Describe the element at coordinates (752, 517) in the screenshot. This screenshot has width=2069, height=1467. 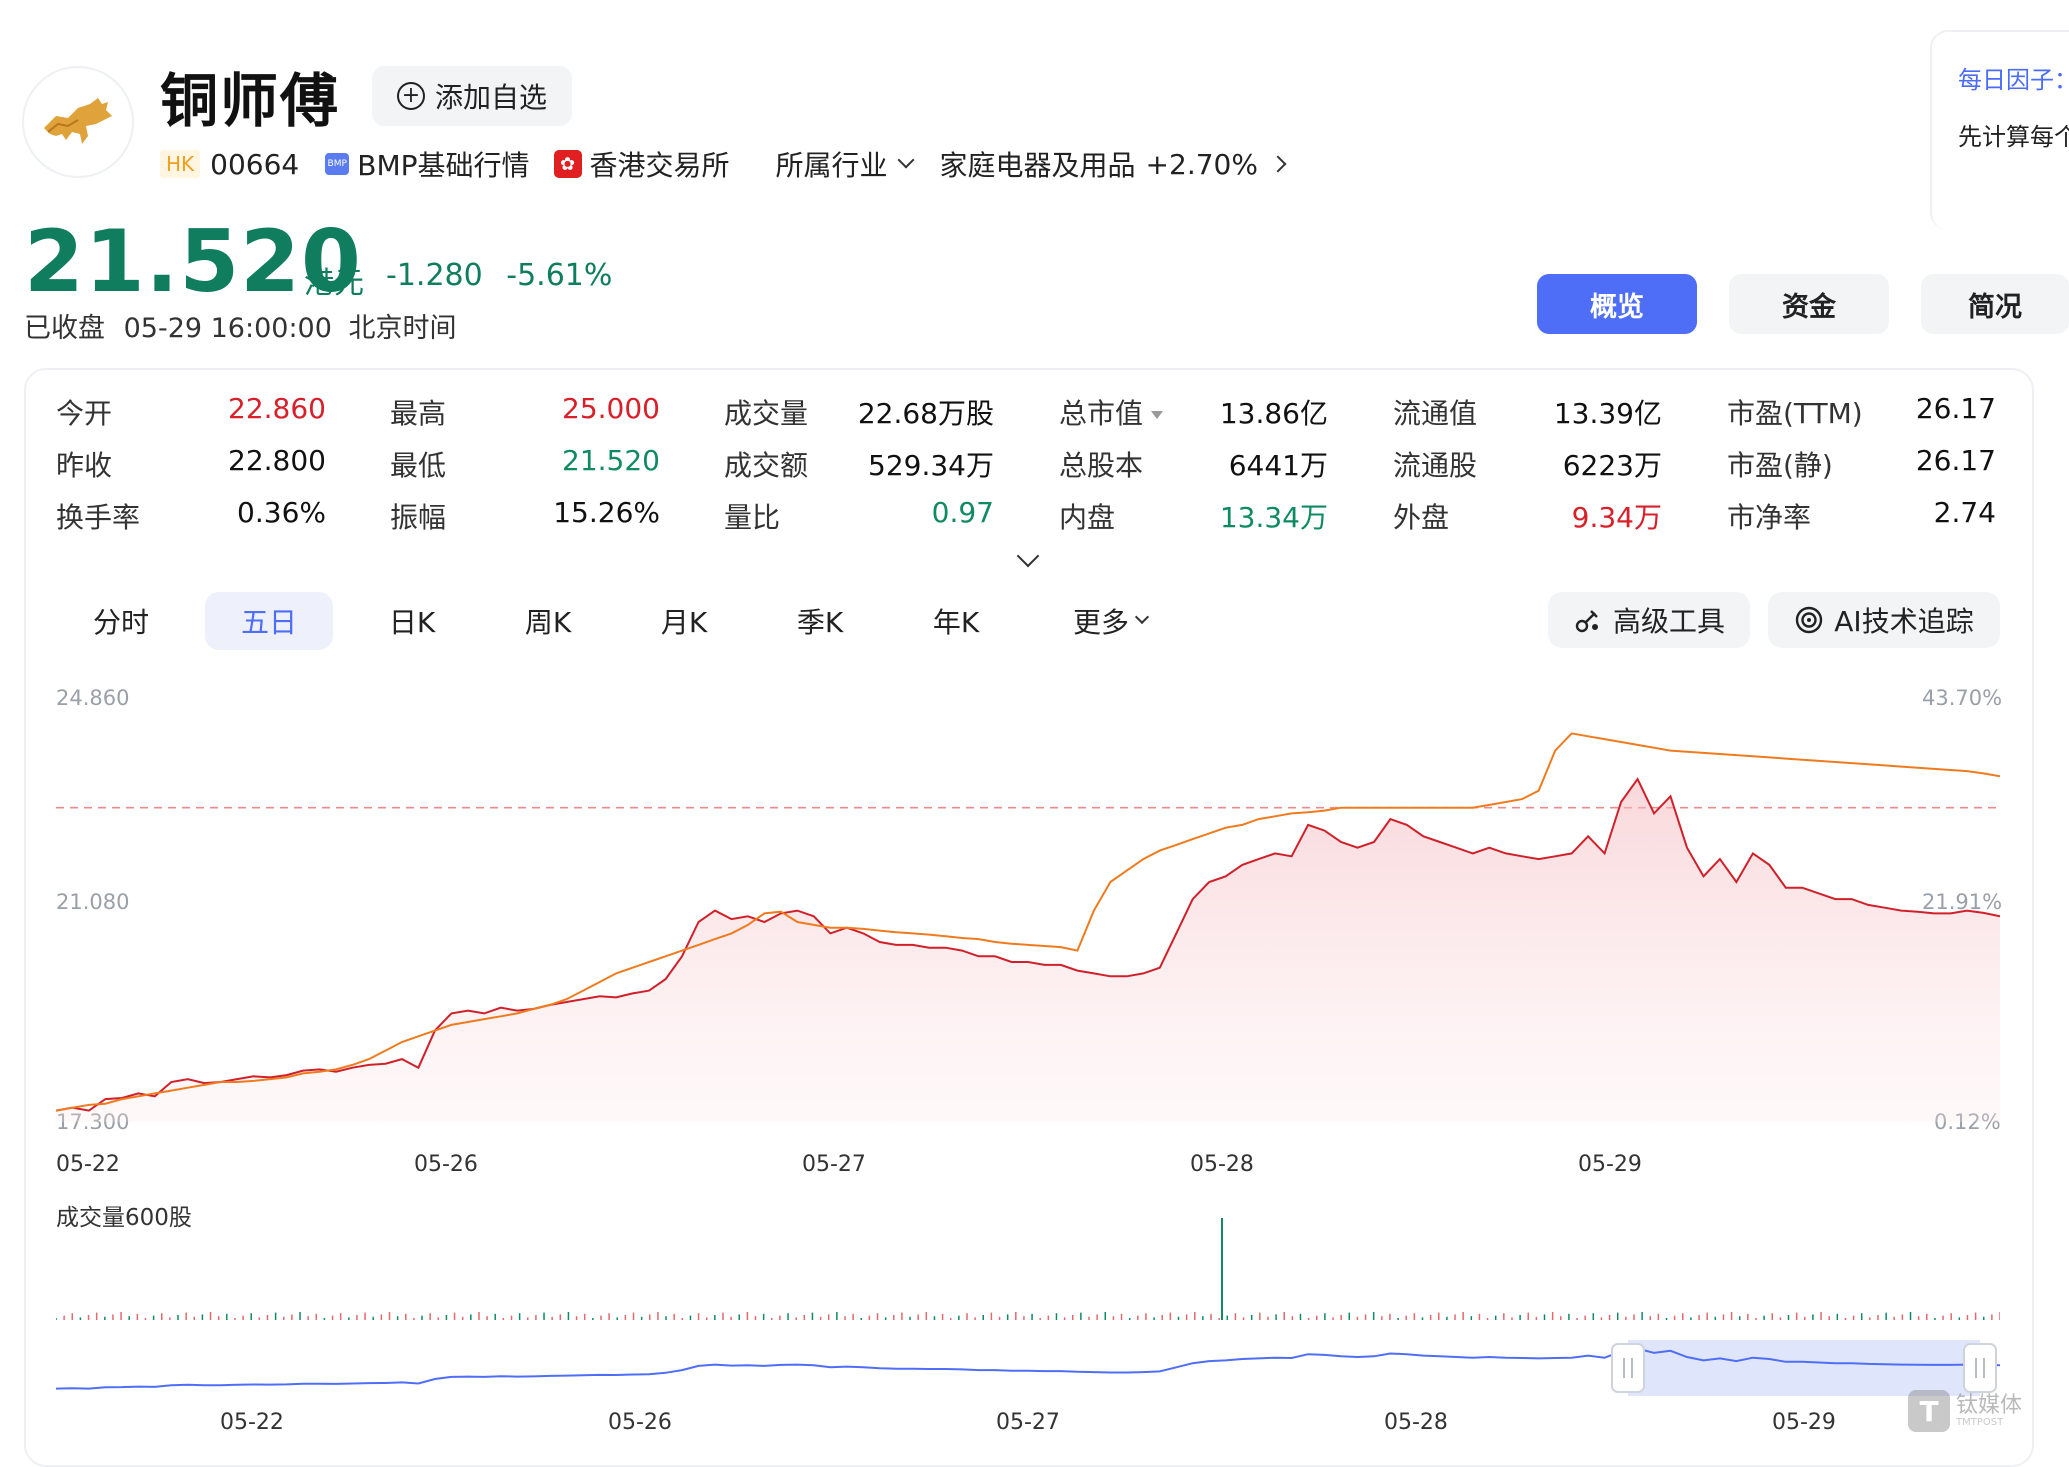
I see `stat-label: 量比` at that location.